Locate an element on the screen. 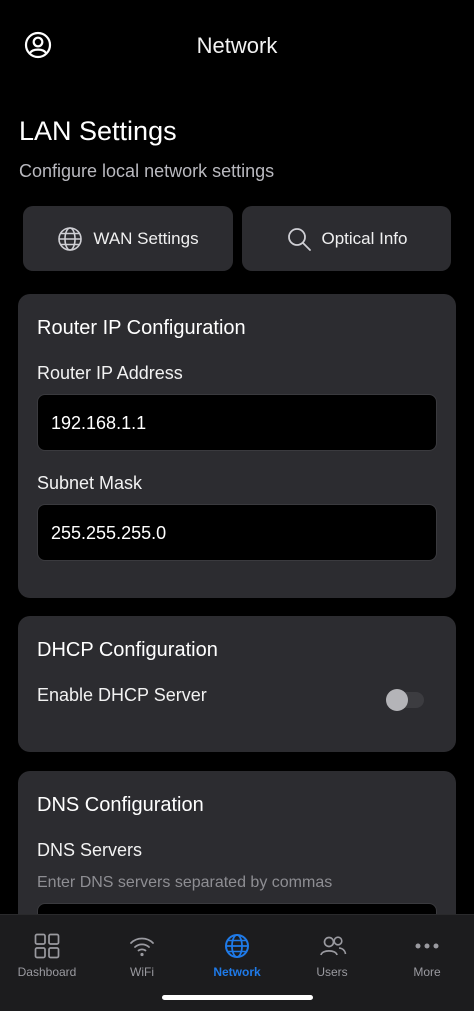  optical-info-label: Optical Info is located at coordinates (364, 238).